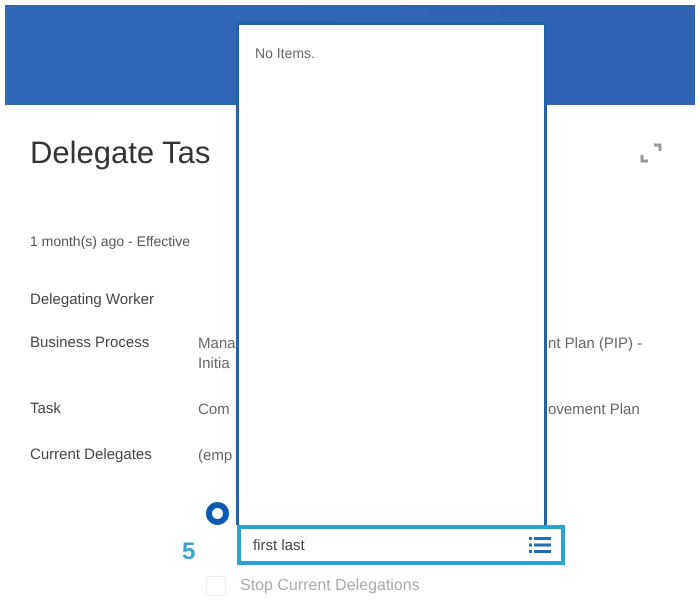  What do you see at coordinates (111, 241) in the screenshot?
I see `timestamp-text: 1 month(s) ago - Effective` at bounding box center [111, 241].